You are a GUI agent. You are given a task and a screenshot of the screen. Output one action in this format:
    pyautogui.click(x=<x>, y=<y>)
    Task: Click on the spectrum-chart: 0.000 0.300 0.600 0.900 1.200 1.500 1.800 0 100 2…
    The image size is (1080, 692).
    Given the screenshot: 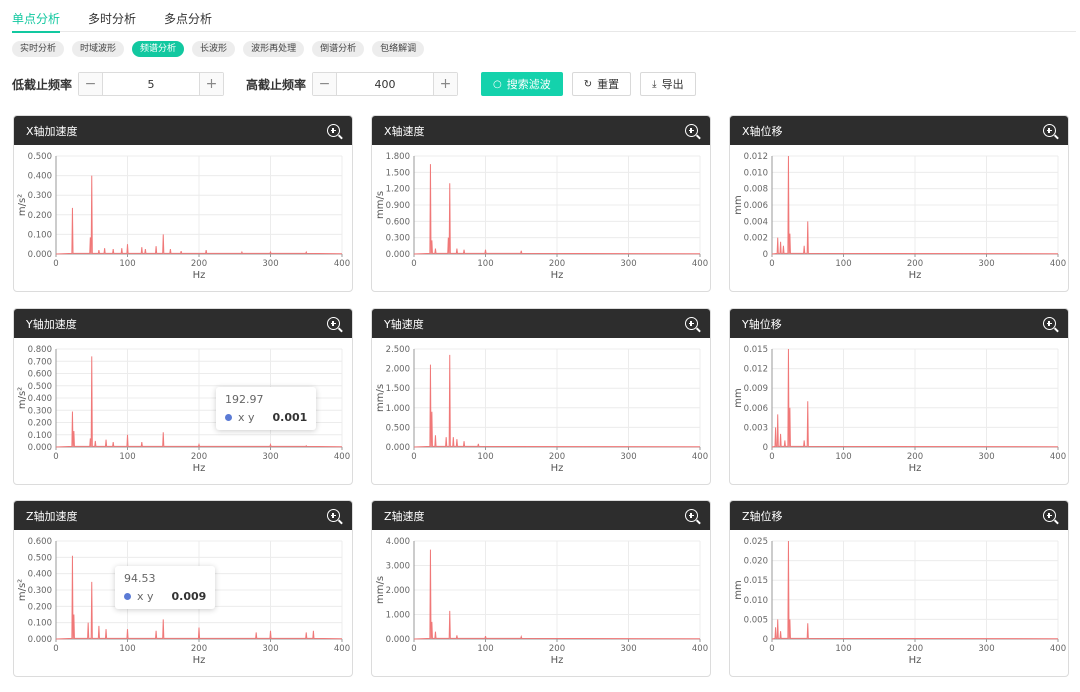 What is the action you would take?
    pyautogui.click(x=541, y=218)
    